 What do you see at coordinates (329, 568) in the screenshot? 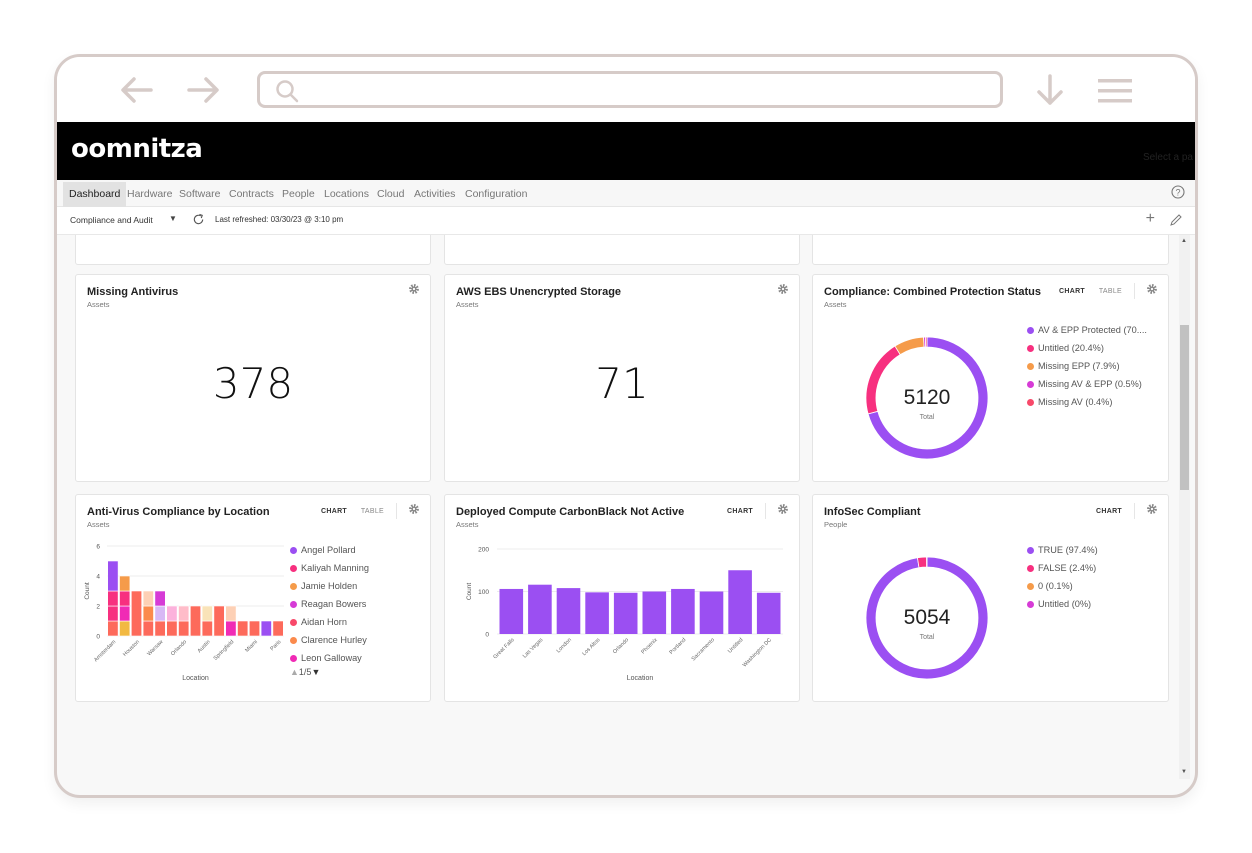
I see `legend-item: Kaliyah Manning` at bounding box center [329, 568].